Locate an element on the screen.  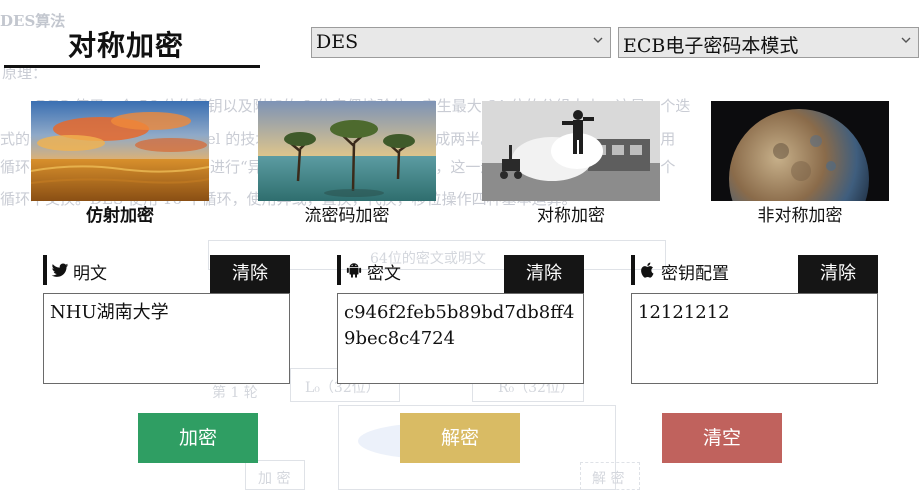
page-title: 对称加密 is located at coordinates (126, 45).